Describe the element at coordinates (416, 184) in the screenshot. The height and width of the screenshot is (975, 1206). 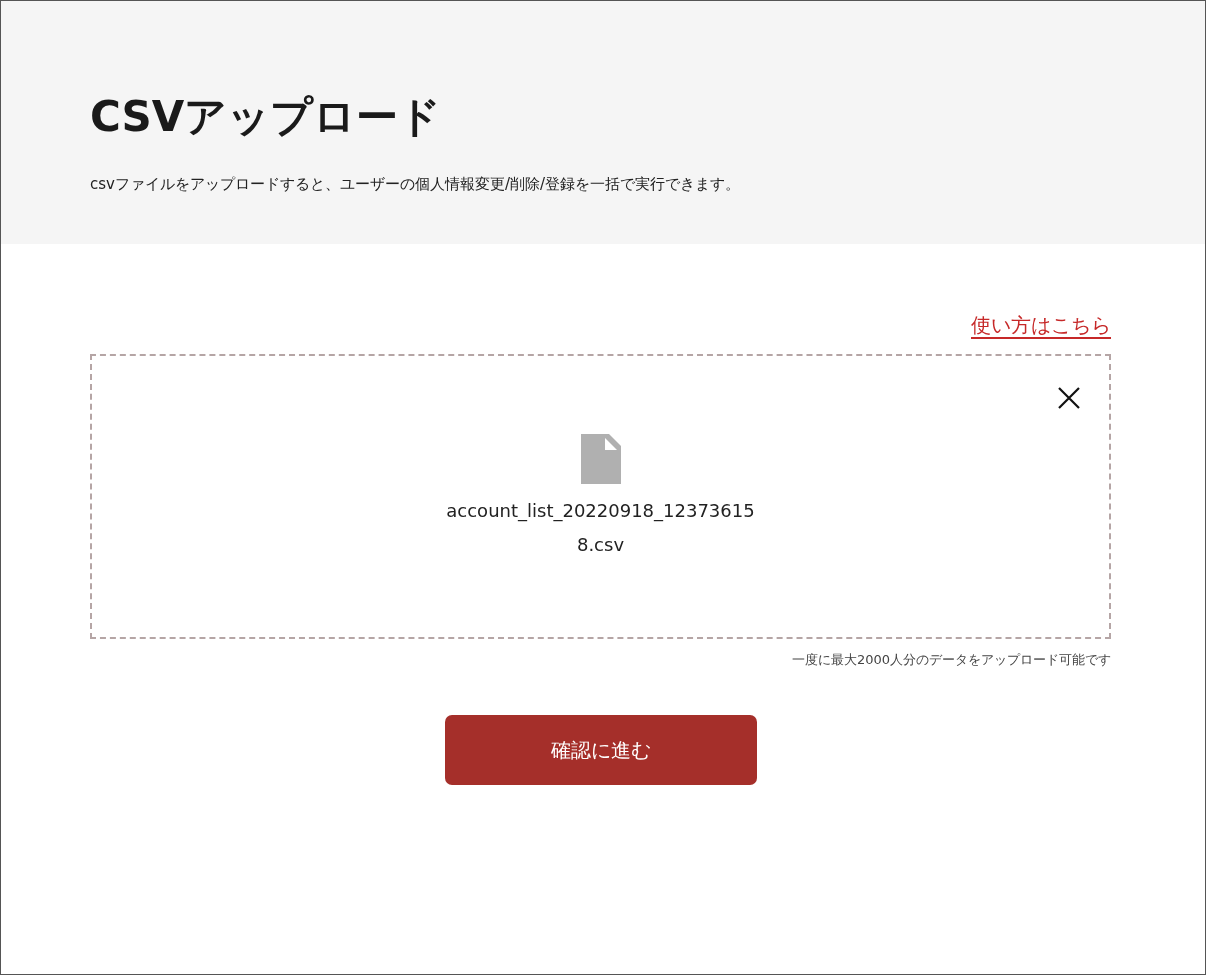
I see `page-description: csvファイルをアップロードすると、ユーザーの個人情報変更/削除/登録を一括で実行できます。` at that location.